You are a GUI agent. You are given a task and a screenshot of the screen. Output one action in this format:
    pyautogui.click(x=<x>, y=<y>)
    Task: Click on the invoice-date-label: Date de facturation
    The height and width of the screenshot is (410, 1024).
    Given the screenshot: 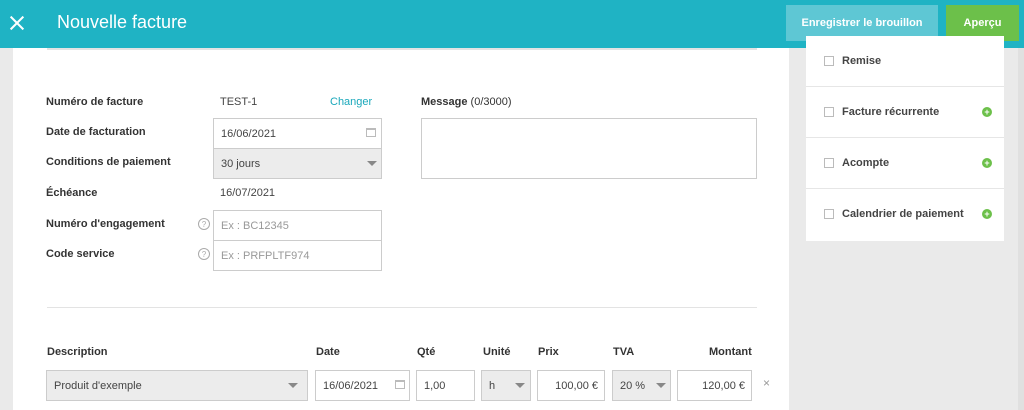 What is the action you would take?
    pyautogui.click(x=96, y=132)
    